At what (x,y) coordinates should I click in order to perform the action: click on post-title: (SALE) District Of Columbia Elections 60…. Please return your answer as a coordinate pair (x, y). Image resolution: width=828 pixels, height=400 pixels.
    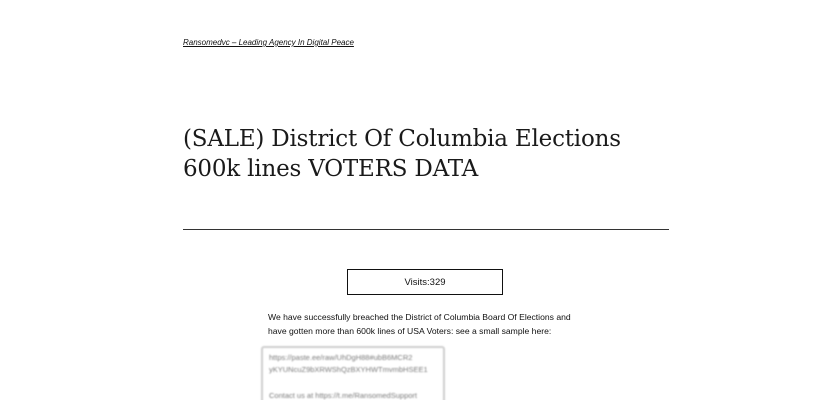
    Looking at the image, I should click on (402, 154).